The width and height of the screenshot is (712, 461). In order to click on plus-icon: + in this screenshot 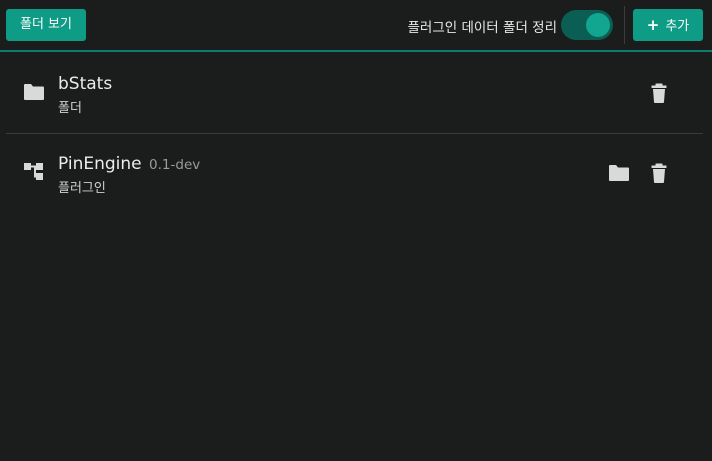, I will do `click(653, 25)`.